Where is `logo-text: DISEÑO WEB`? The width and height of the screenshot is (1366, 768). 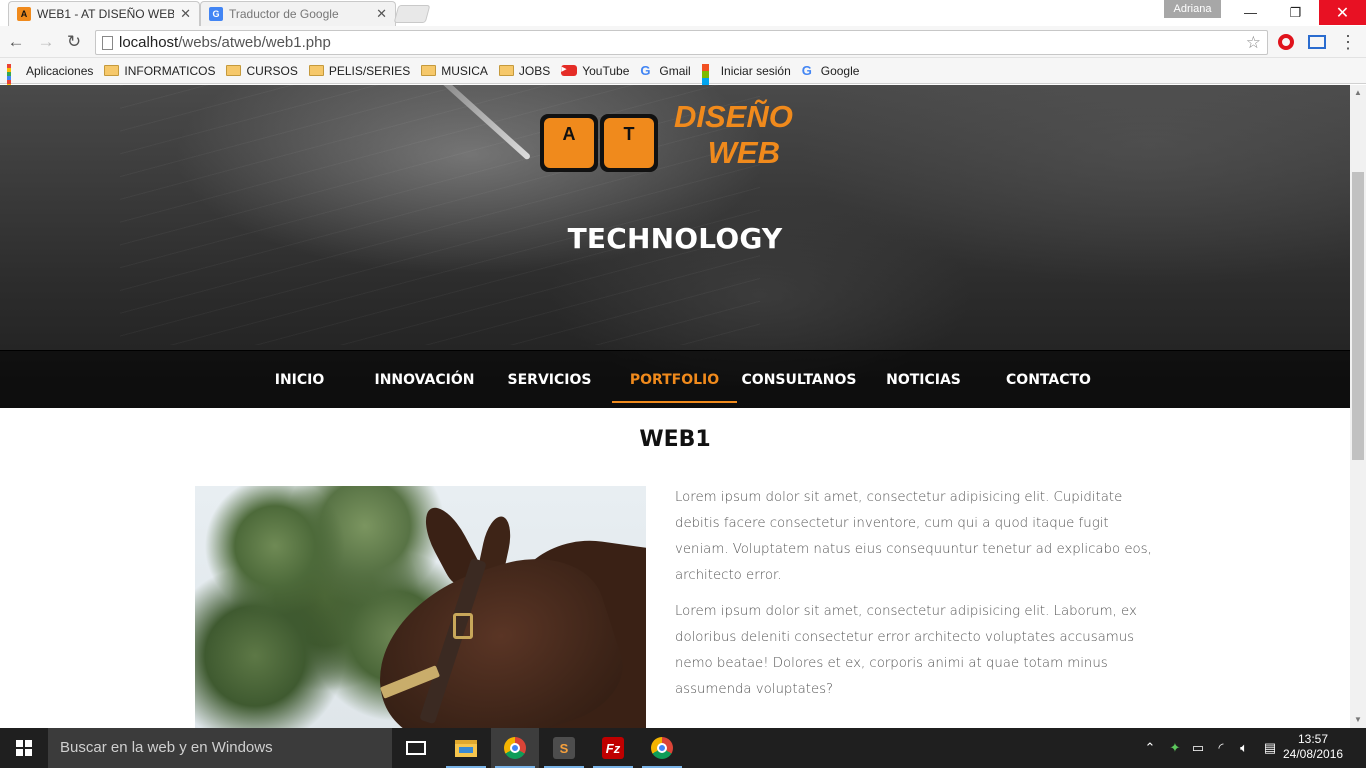
logo-text: DISEÑO WEB is located at coordinates (740, 135).